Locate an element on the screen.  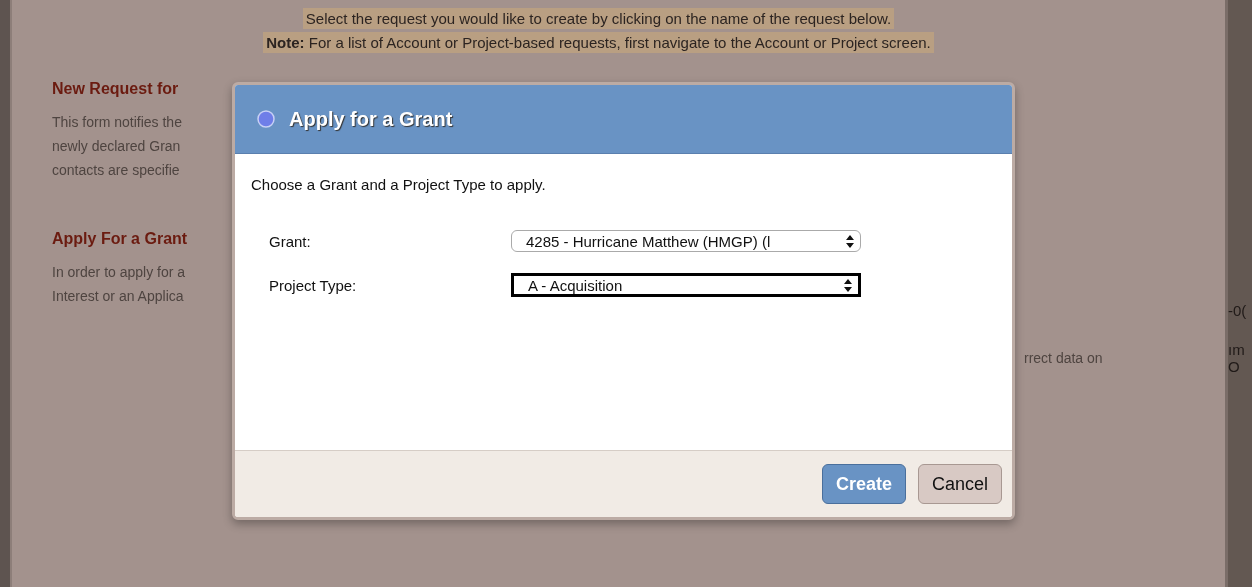
description-text: newly declared Gran is located at coordinates (117, 146).